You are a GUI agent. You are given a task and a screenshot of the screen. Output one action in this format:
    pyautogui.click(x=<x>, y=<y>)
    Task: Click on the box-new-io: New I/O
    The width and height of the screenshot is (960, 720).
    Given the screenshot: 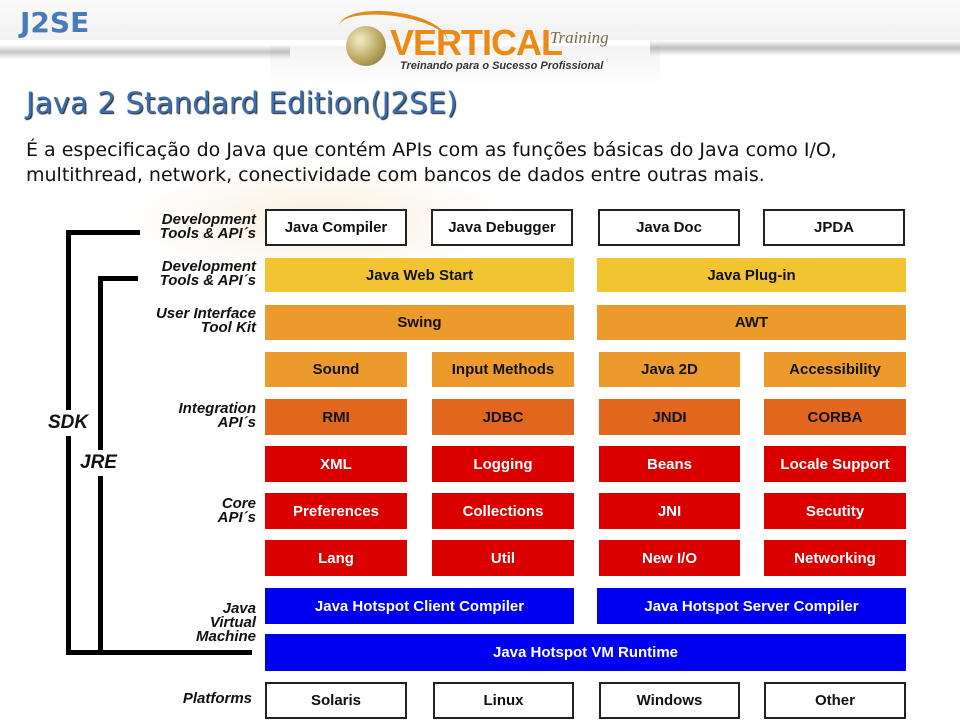 What is the action you would take?
    pyautogui.click(x=669, y=558)
    